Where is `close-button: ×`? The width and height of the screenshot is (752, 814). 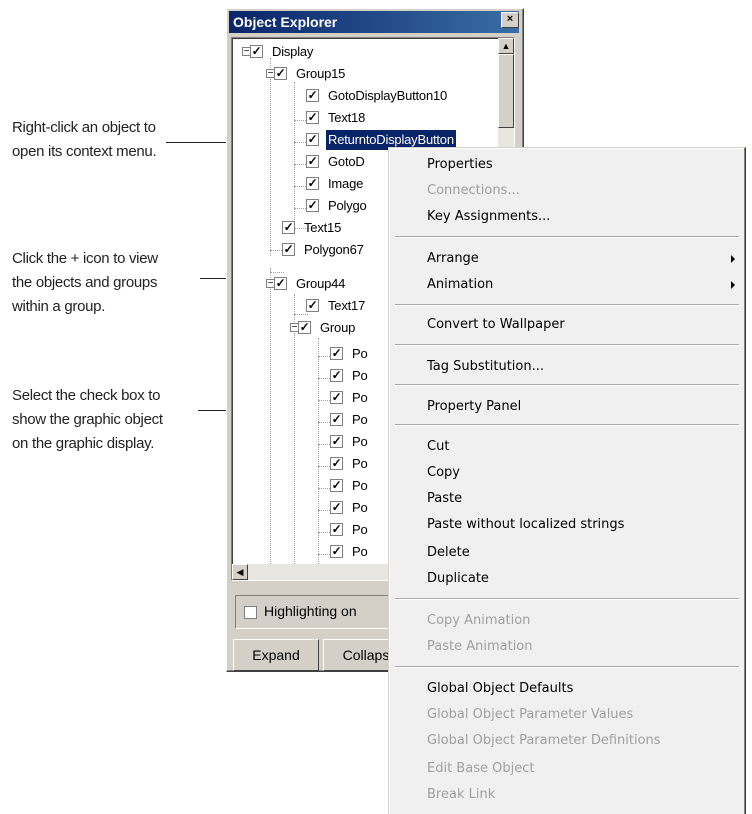 close-button: × is located at coordinates (510, 20).